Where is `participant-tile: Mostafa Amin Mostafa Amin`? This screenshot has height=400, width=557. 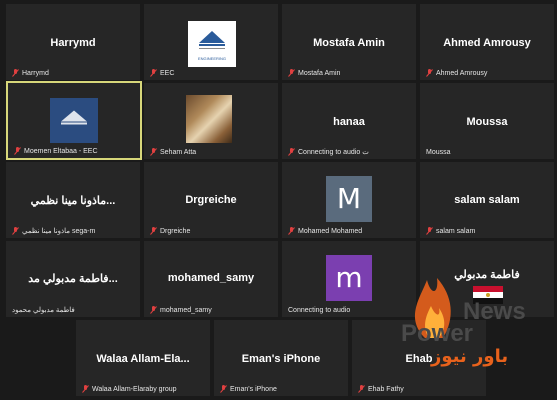
participant-tile: Mostafa Amin Mostafa Amin is located at coordinates (349, 42).